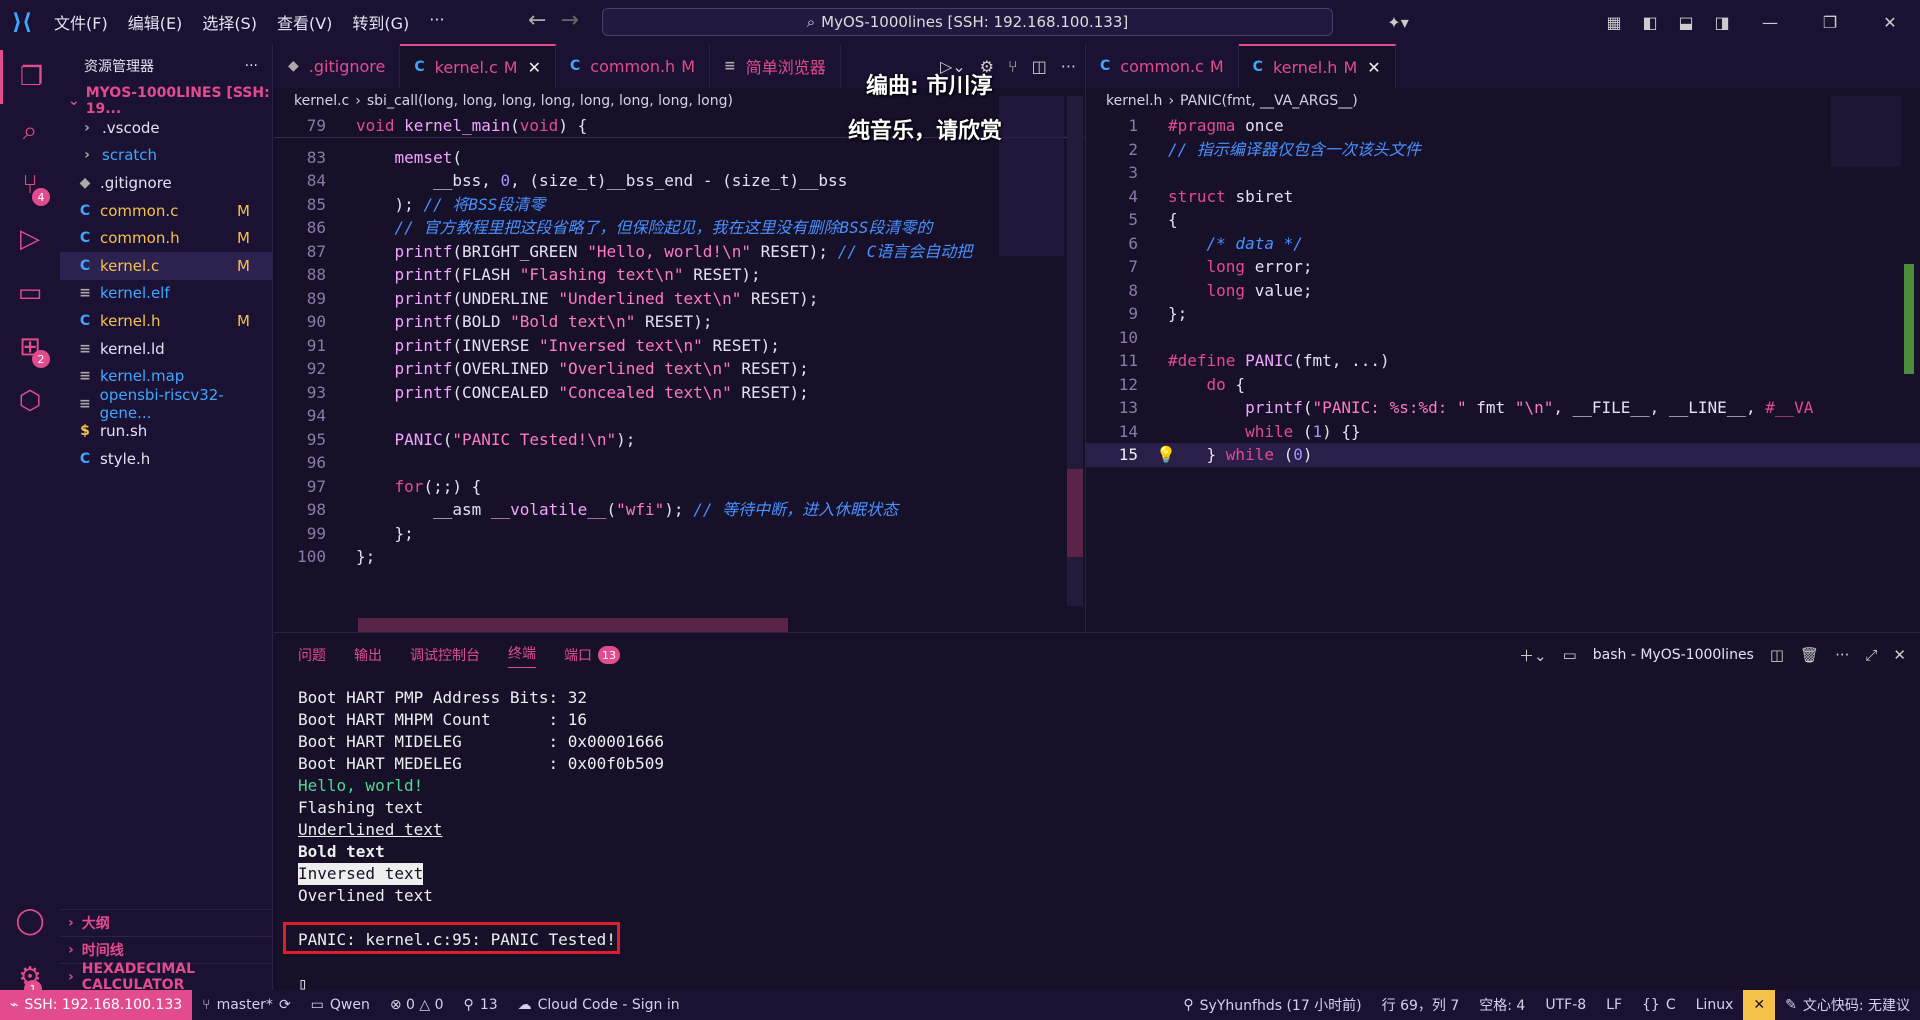 Image resolution: width=1920 pixels, height=1020 pixels. Describe the element at coordinates (166, 156) in the screenshot. I see `file-tree-item: › scratch` at that location.